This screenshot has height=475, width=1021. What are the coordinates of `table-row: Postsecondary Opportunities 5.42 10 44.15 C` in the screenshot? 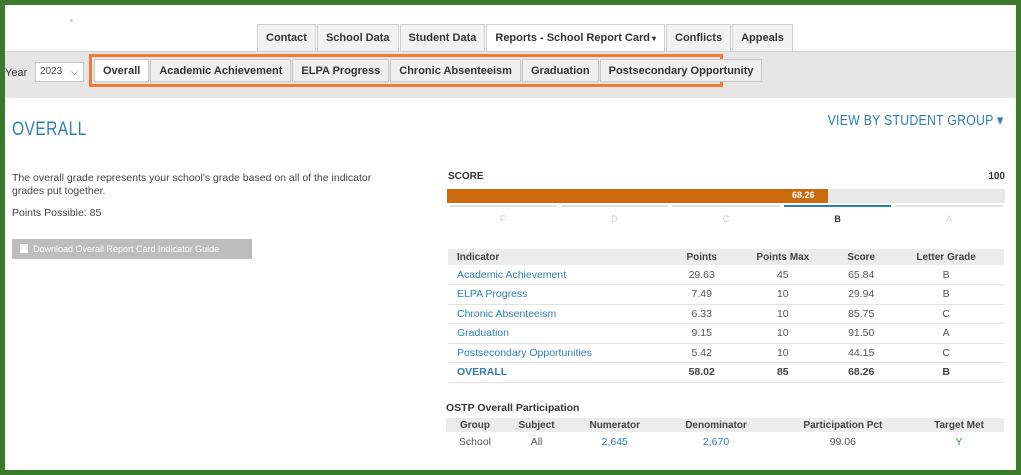 It's located at (726, 353).